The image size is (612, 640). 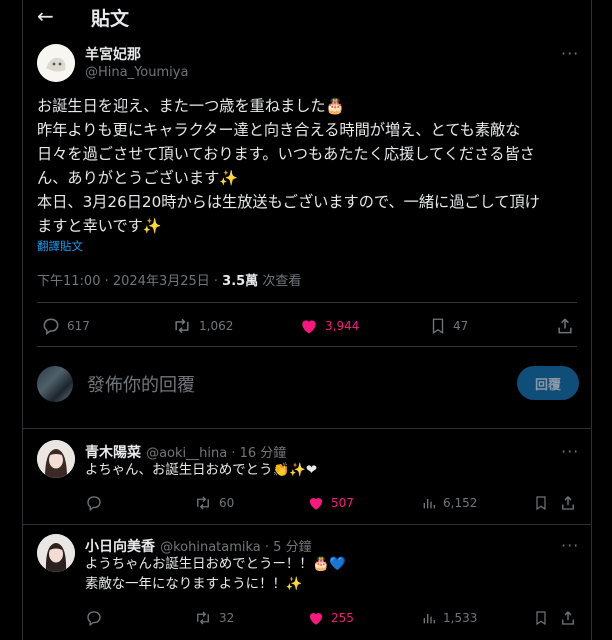 What do you see at coordinates (138, 178) in the screenshot?
I see `post-line: ん、ありがとうございます✨` at bounding box center [138, 178].